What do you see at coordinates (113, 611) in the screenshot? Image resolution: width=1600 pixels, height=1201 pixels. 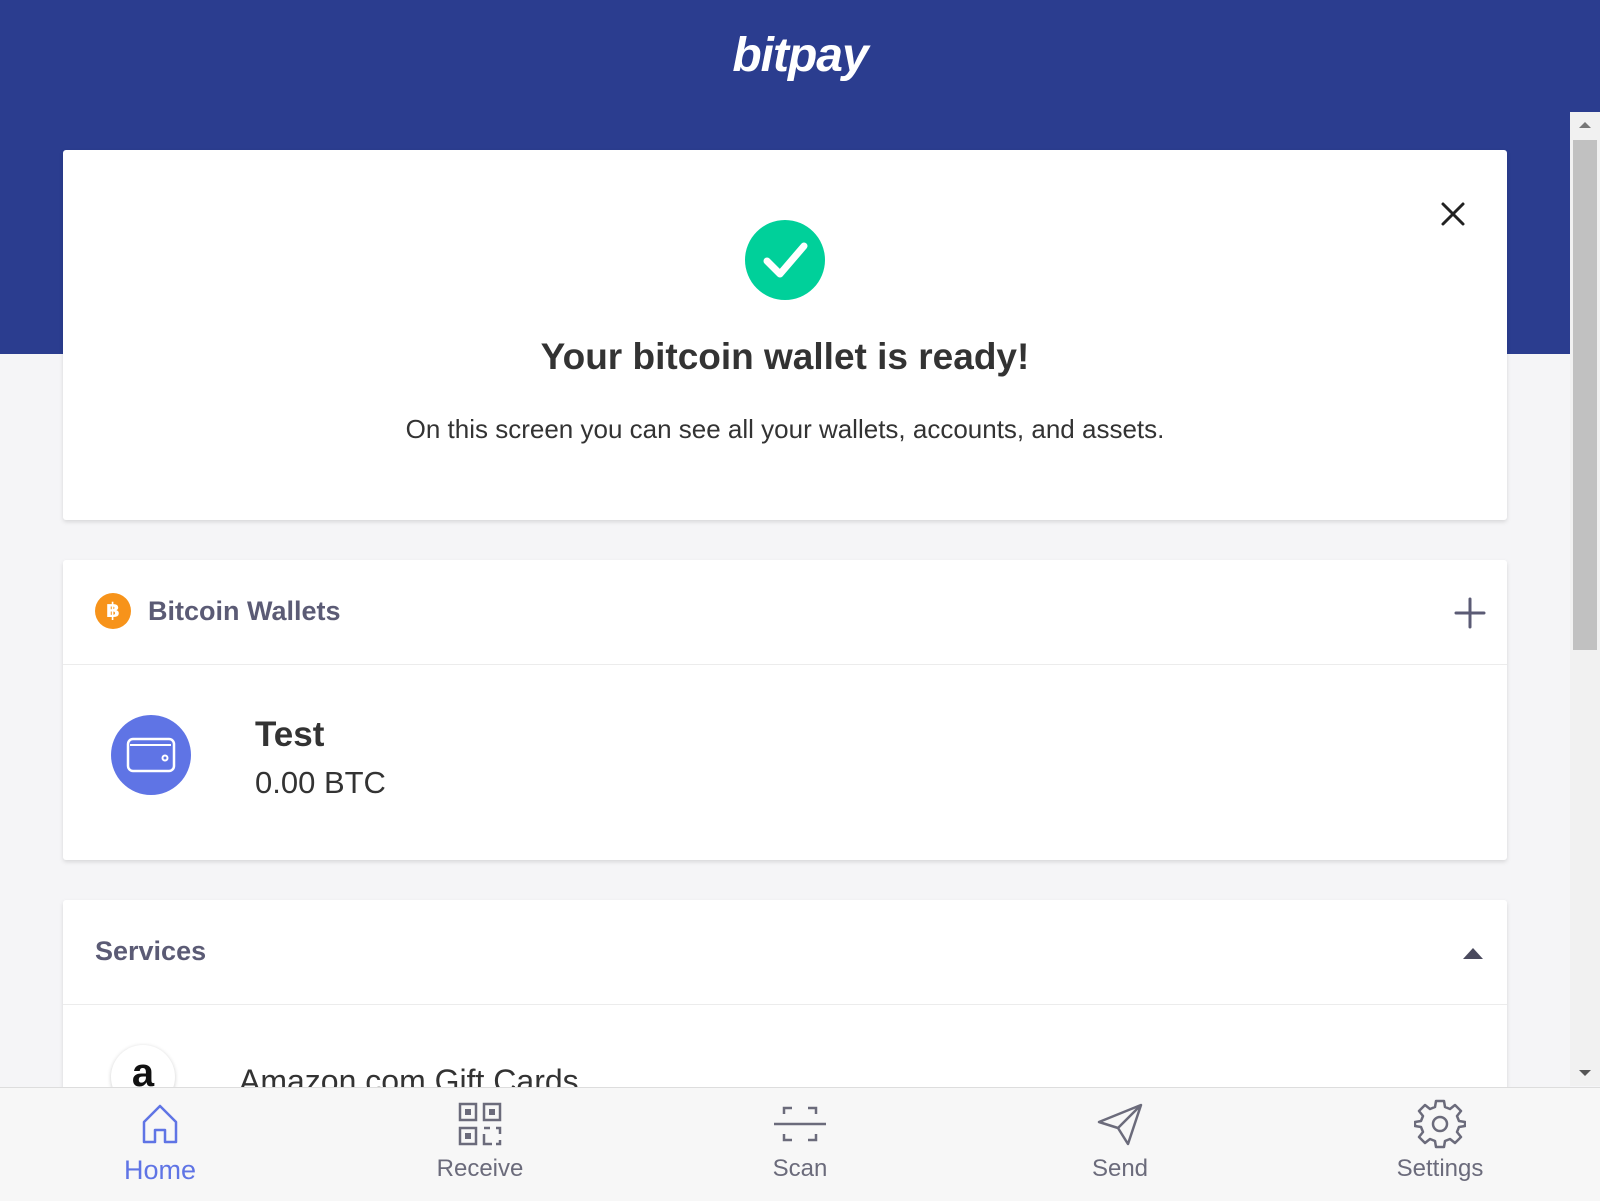 I see `bitcoin-icon: ฿` at bounding box center [113, 611].